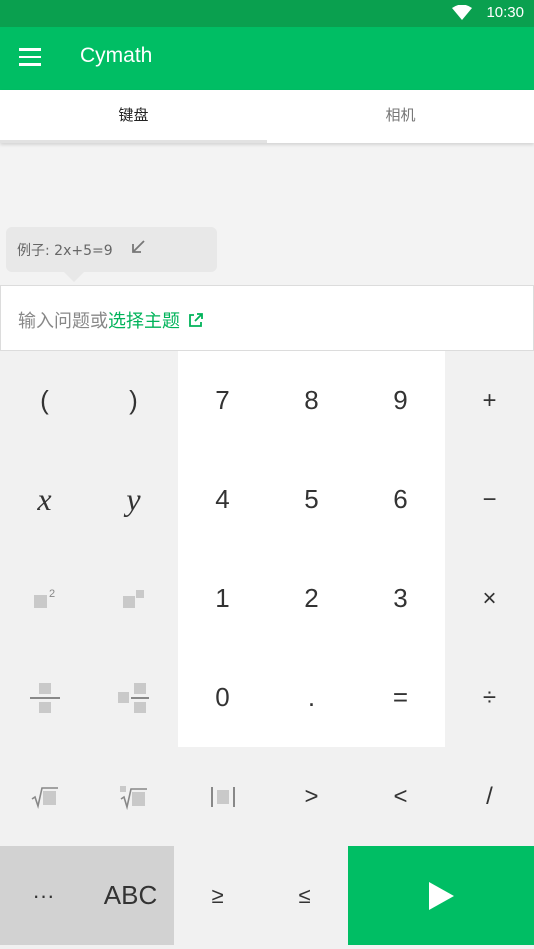  Describe the element at coordinates (267, 58) in the screenshot. I see `app-bar: Cymath` at that location.